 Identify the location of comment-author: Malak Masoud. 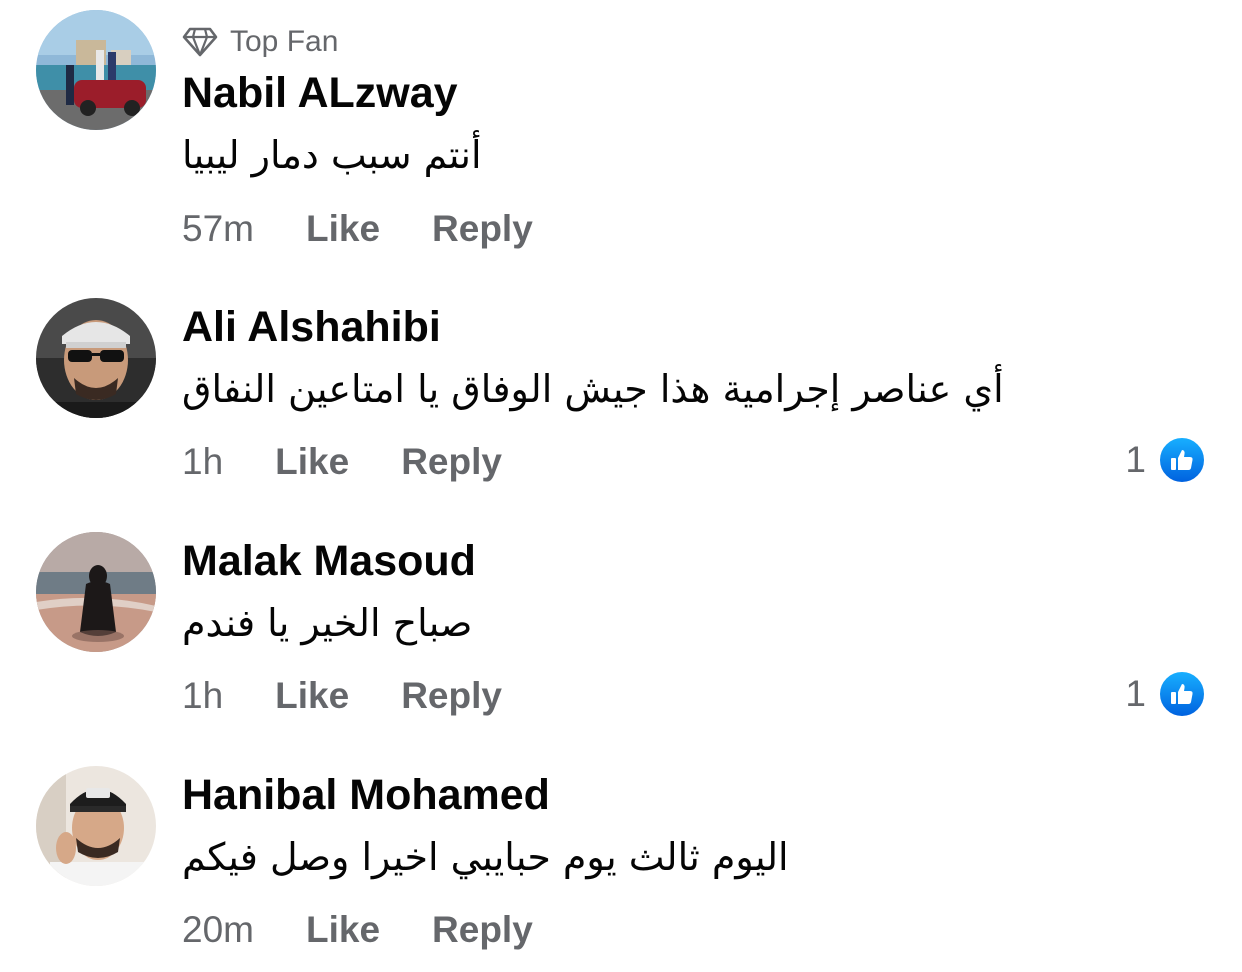
(329, 561).